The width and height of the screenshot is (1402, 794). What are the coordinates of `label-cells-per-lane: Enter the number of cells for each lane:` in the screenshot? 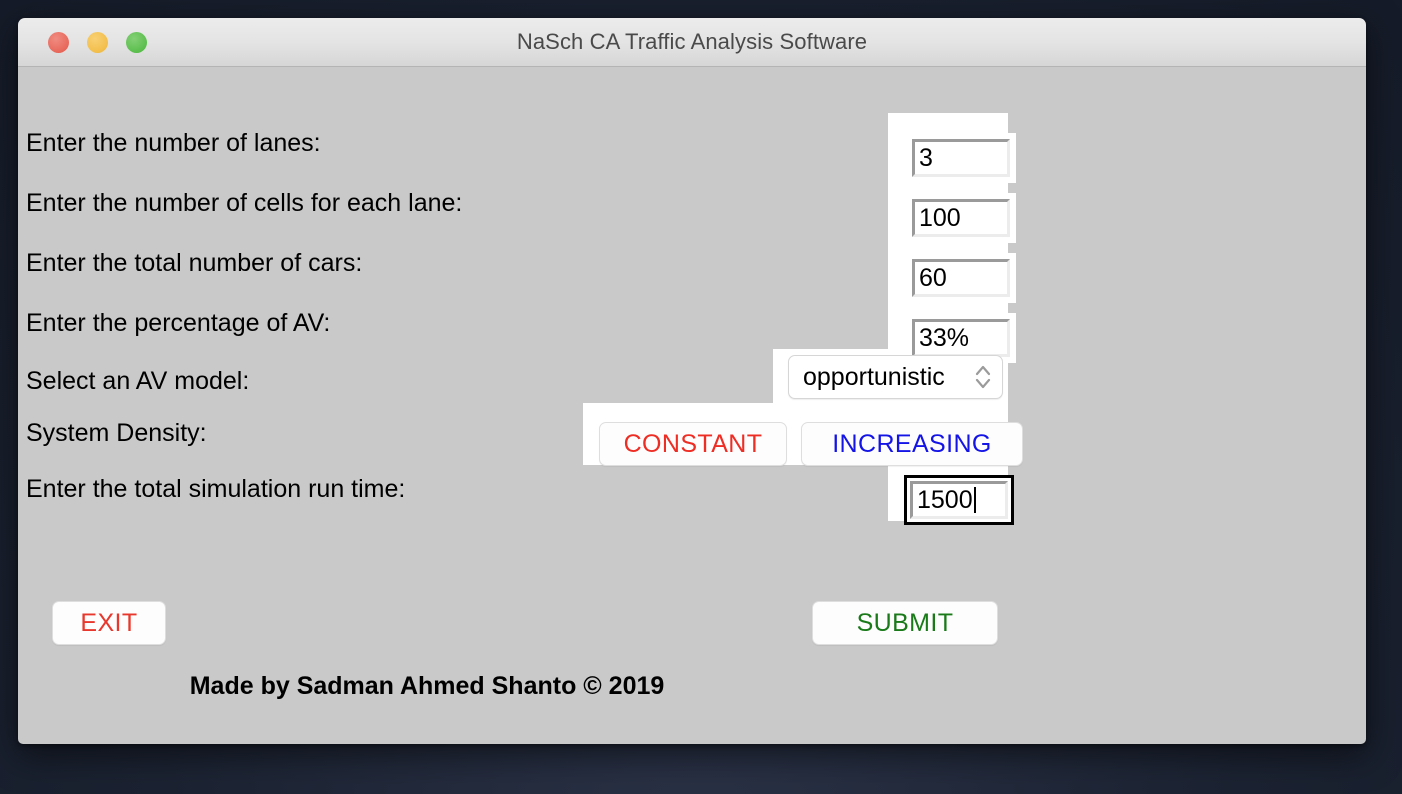 It's located at (244, 203).